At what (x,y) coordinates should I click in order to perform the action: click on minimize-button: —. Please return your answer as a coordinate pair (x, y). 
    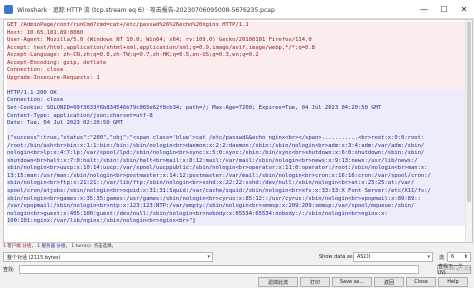
    Looking at the image, I should click on (424, 9).